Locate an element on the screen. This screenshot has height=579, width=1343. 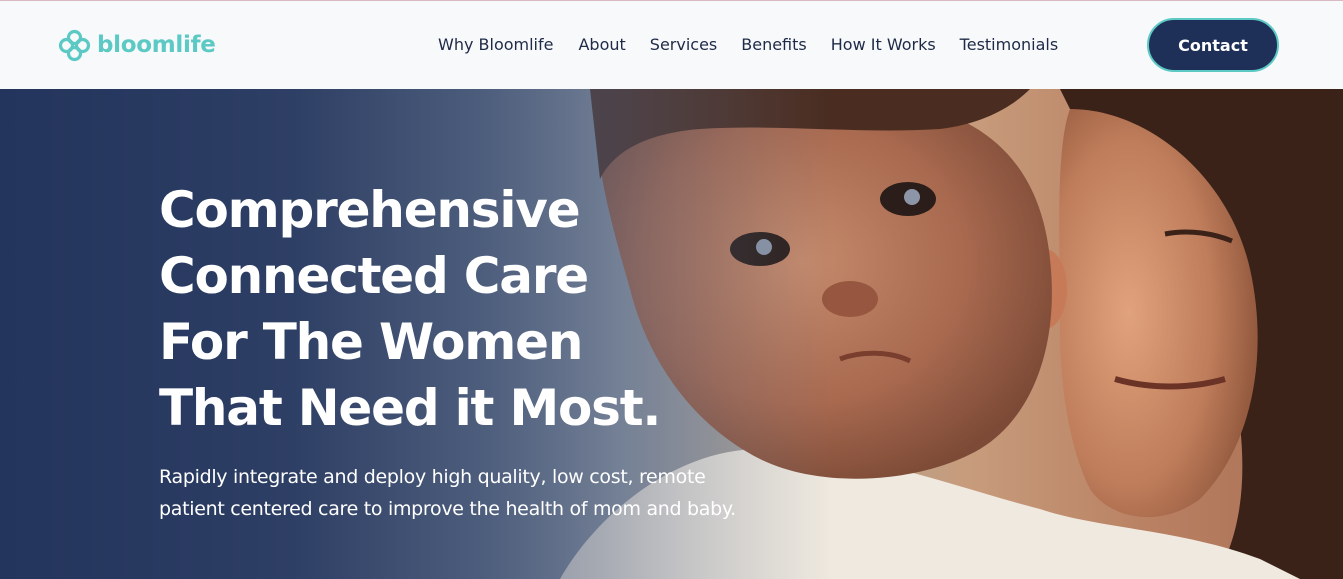
contact-button: Contact is located at coordinates (1213, 45).